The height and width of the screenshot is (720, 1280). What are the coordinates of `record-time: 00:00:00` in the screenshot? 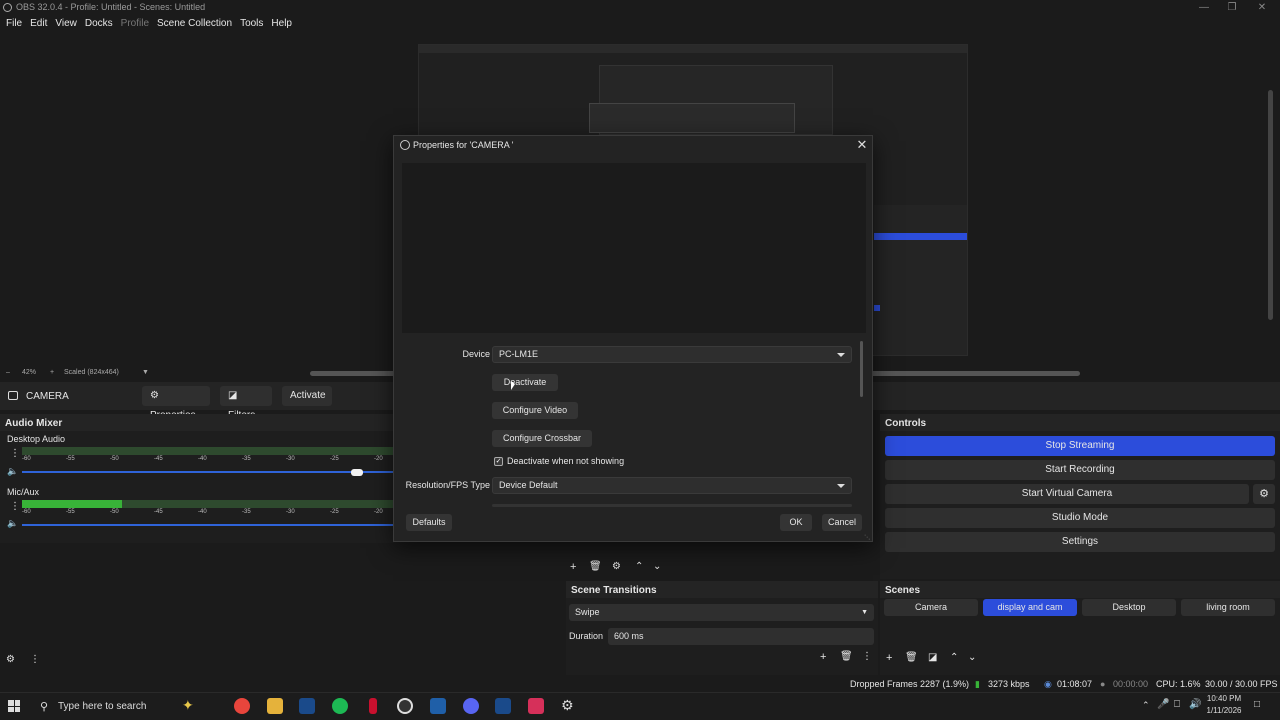 It's located at (1131, 684).